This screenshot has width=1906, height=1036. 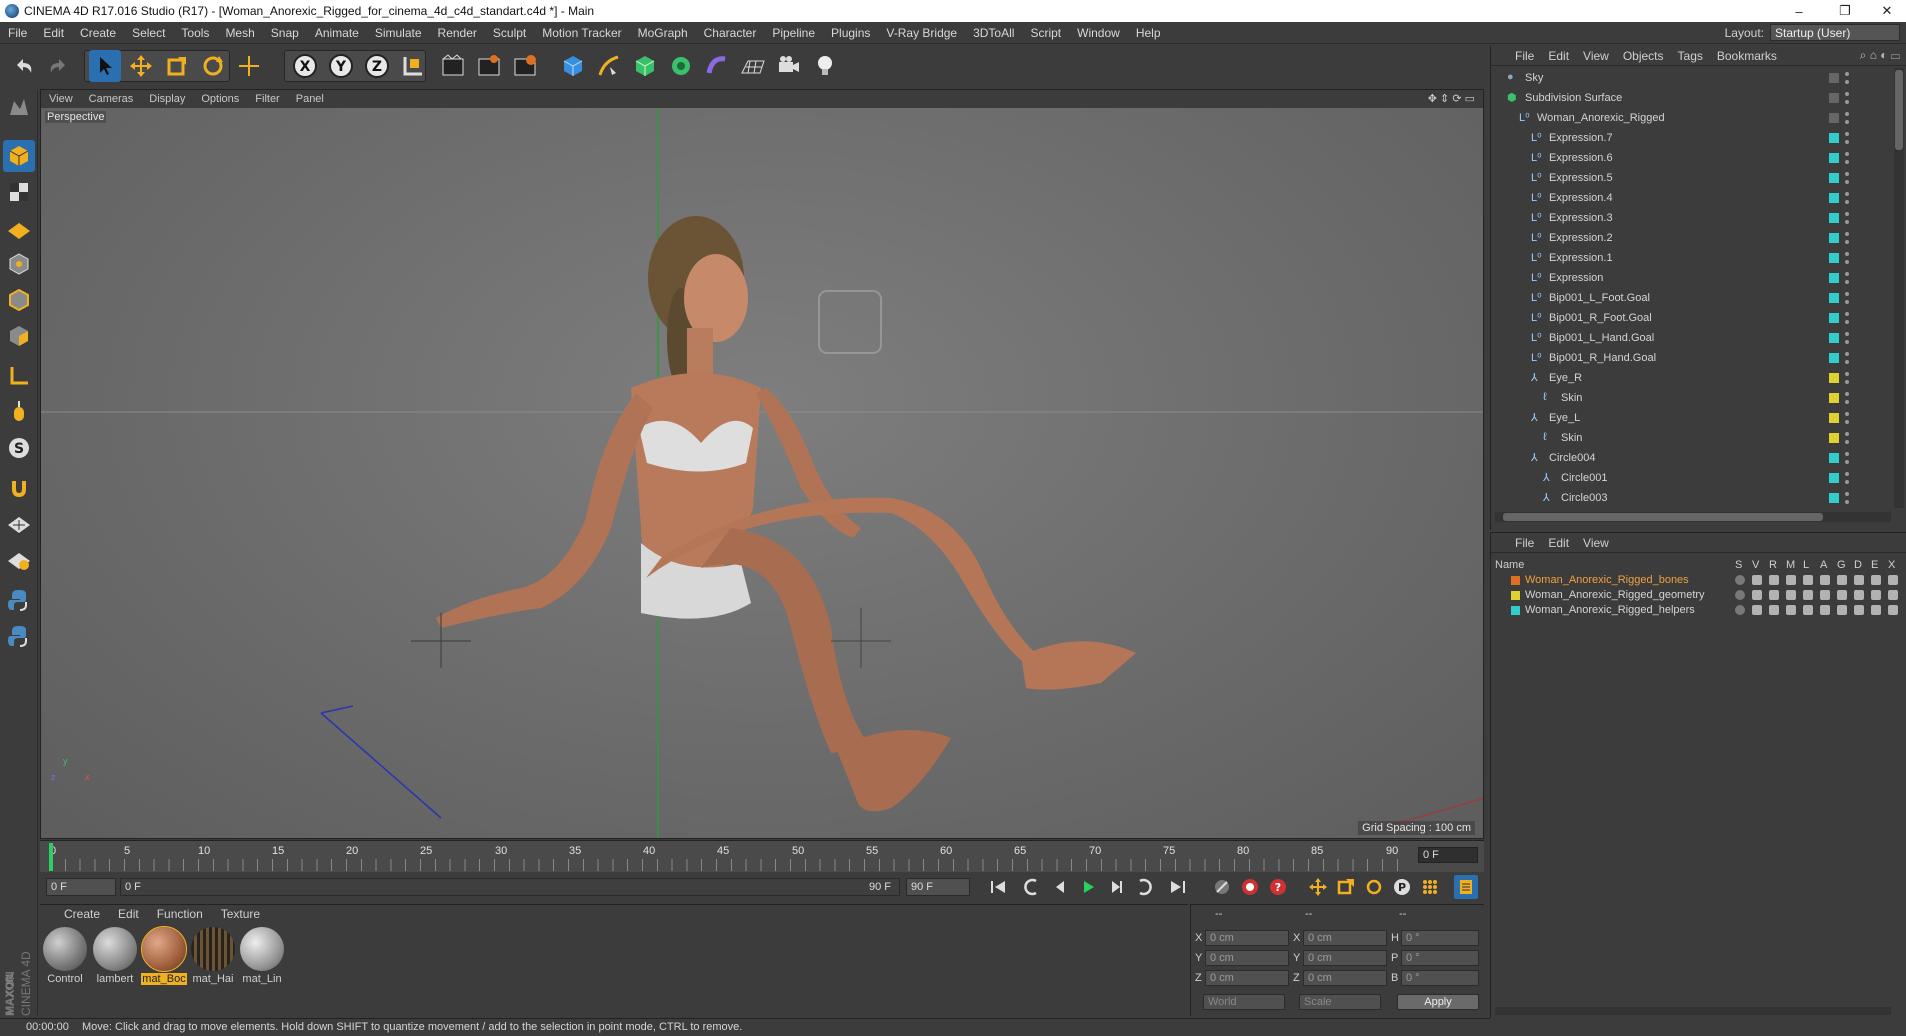 I want to click on om-menu-tags: Tags, so click(x=1690, y=56).